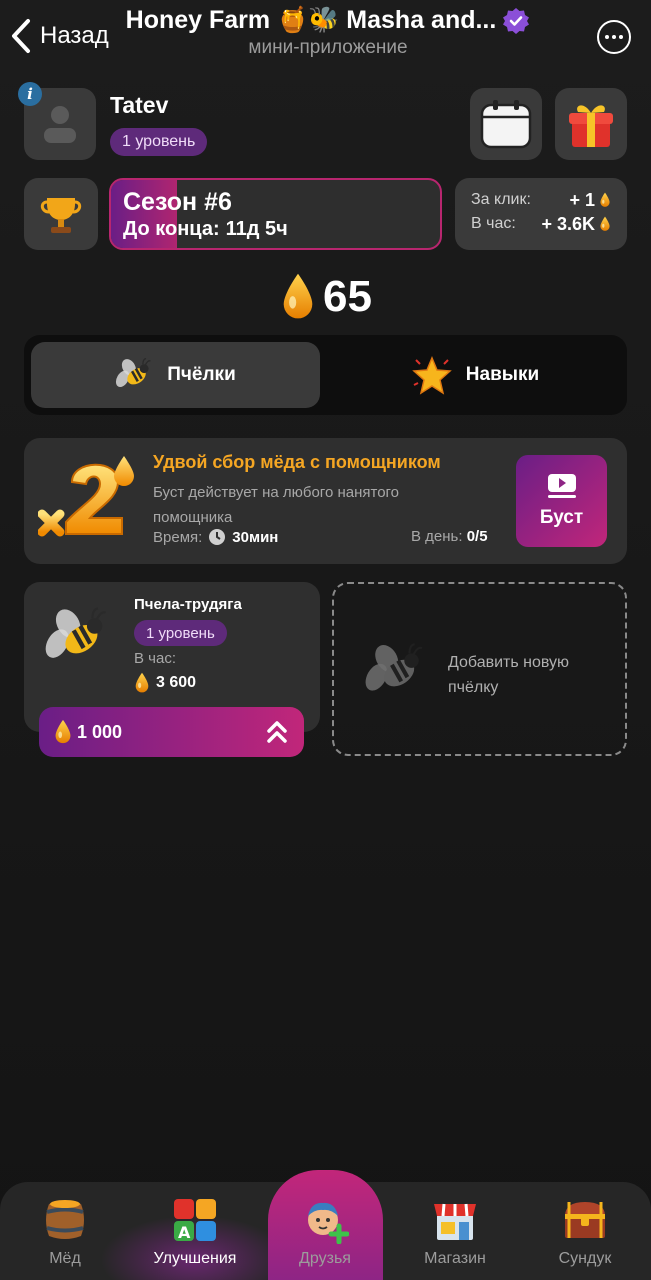 The image size is (651, 1280). I want to click on add-bee-card: Добавить новую пчёлку, so click(479, 669).